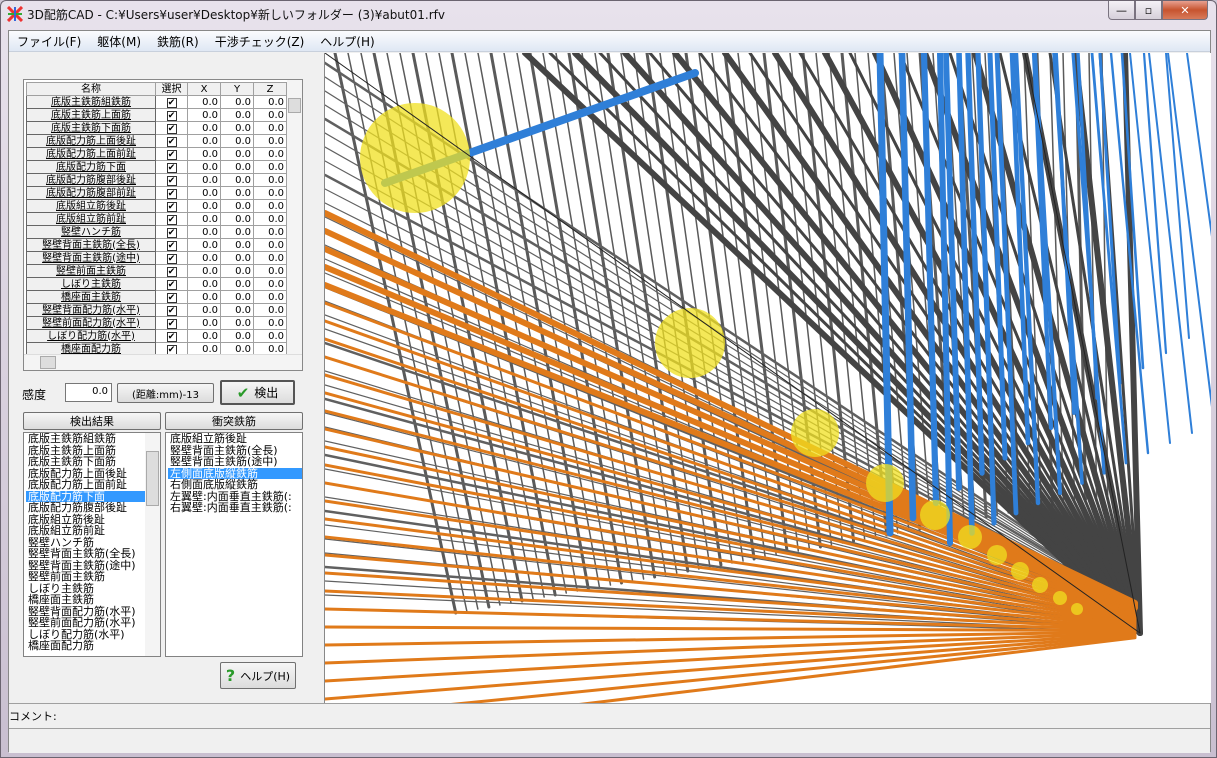 The width and height of the screenshot is (1217, 758). Describe the element at coordinates (91, 167) in the screenshot. I see `row-name-button: 底版配力筋下面` at that location.